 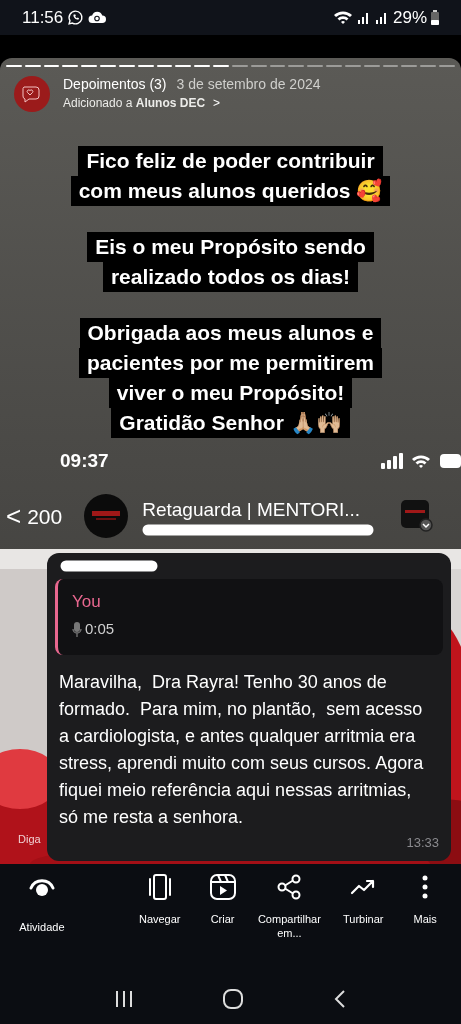 What do you see at coordinates (42, 903) in the screenshot?
I see `toolbar-button: Atividade` at bounding box center [42, 903].